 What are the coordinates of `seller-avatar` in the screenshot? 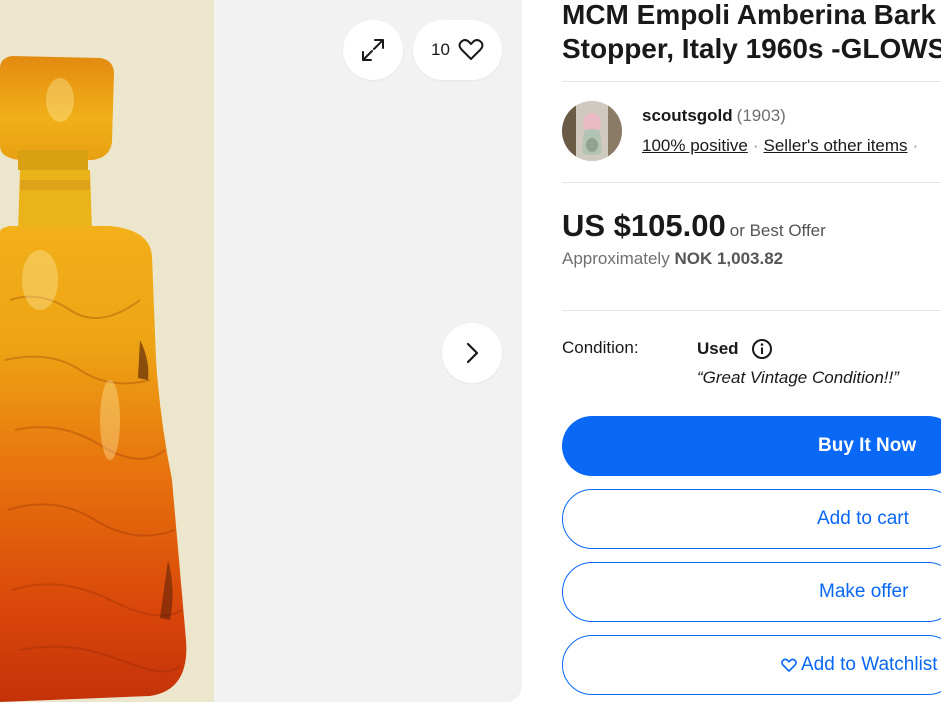 It's located at (592, 131).